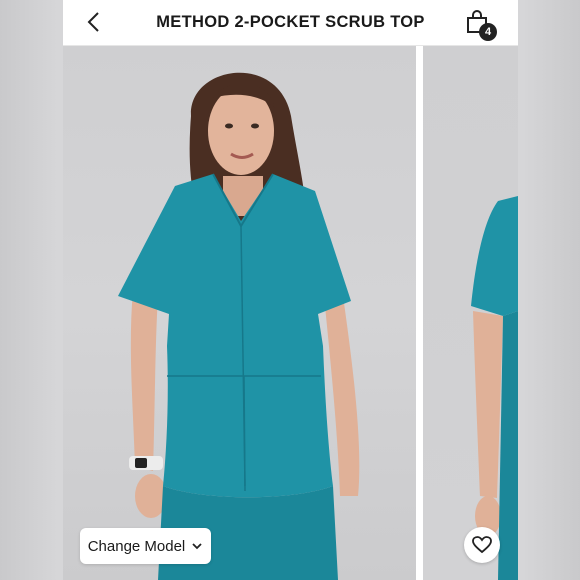 Image resolution: width=580 pixels, height=580 pixels. I want to click on model-side-illustration, so click(494, 388).